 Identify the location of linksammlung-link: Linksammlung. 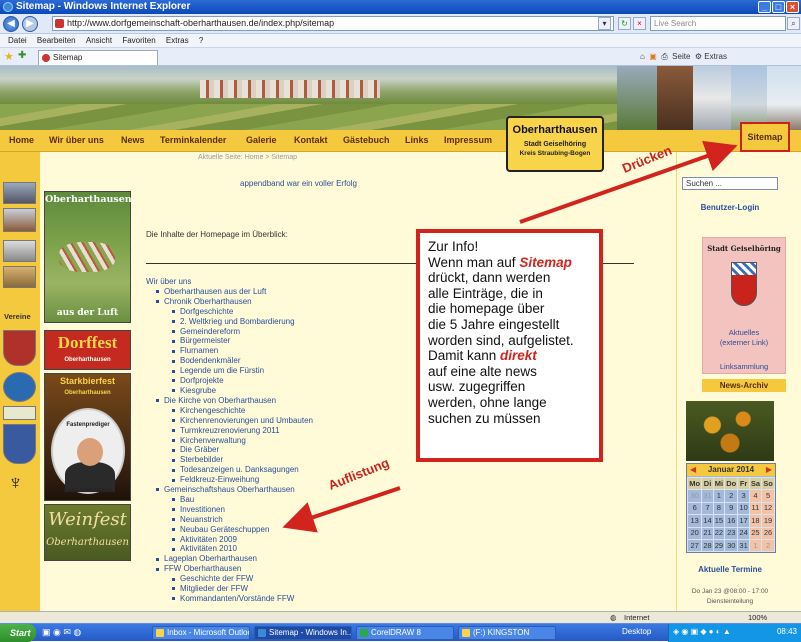
(744, 366).